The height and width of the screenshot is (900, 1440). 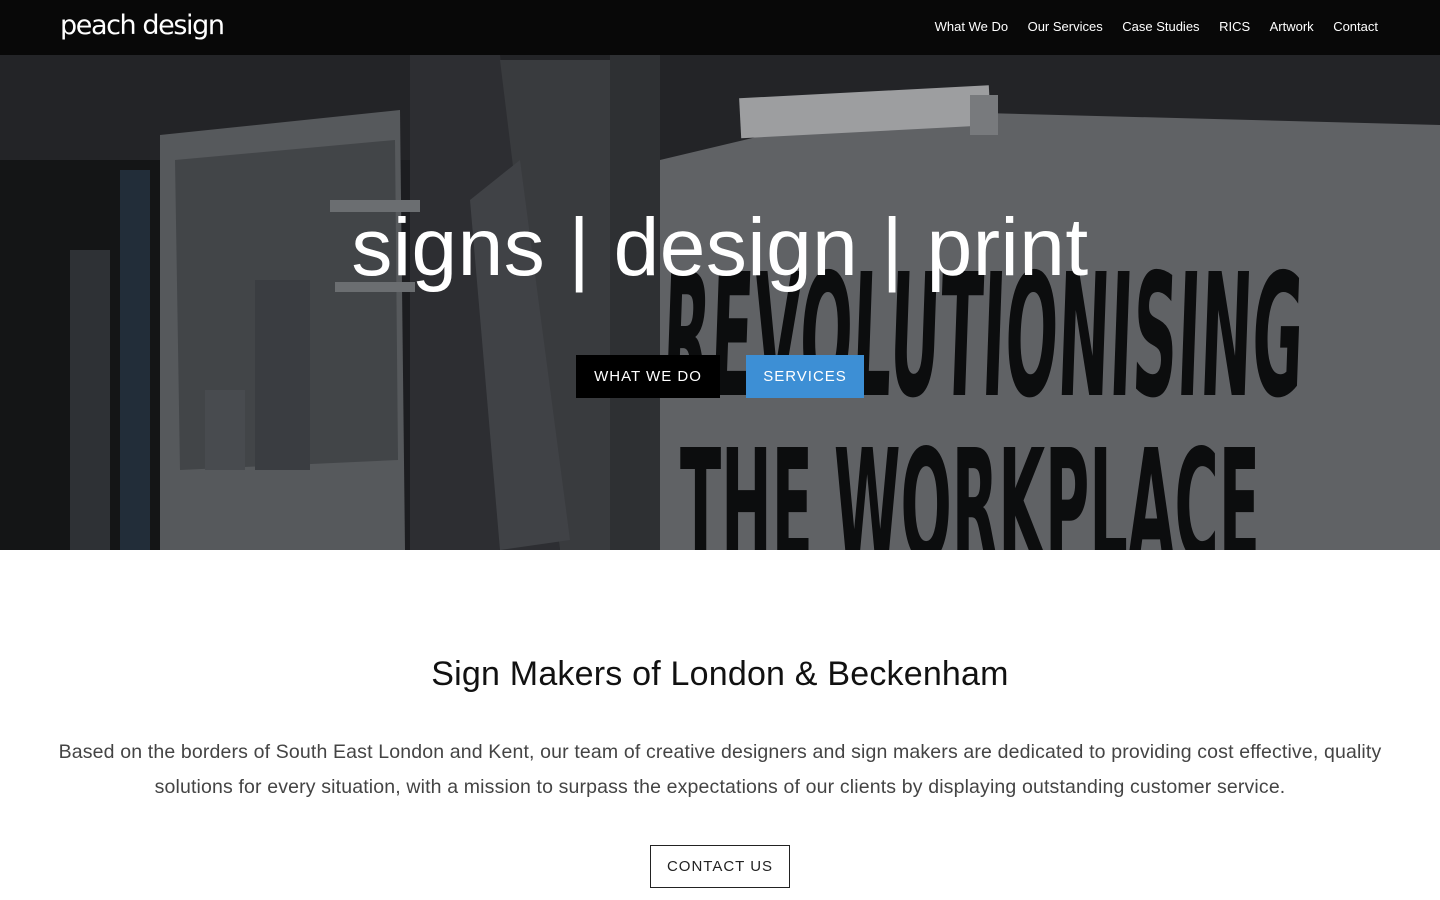 I want to click on nav-what-we-do: What We Do, so click(x=971, y=27).